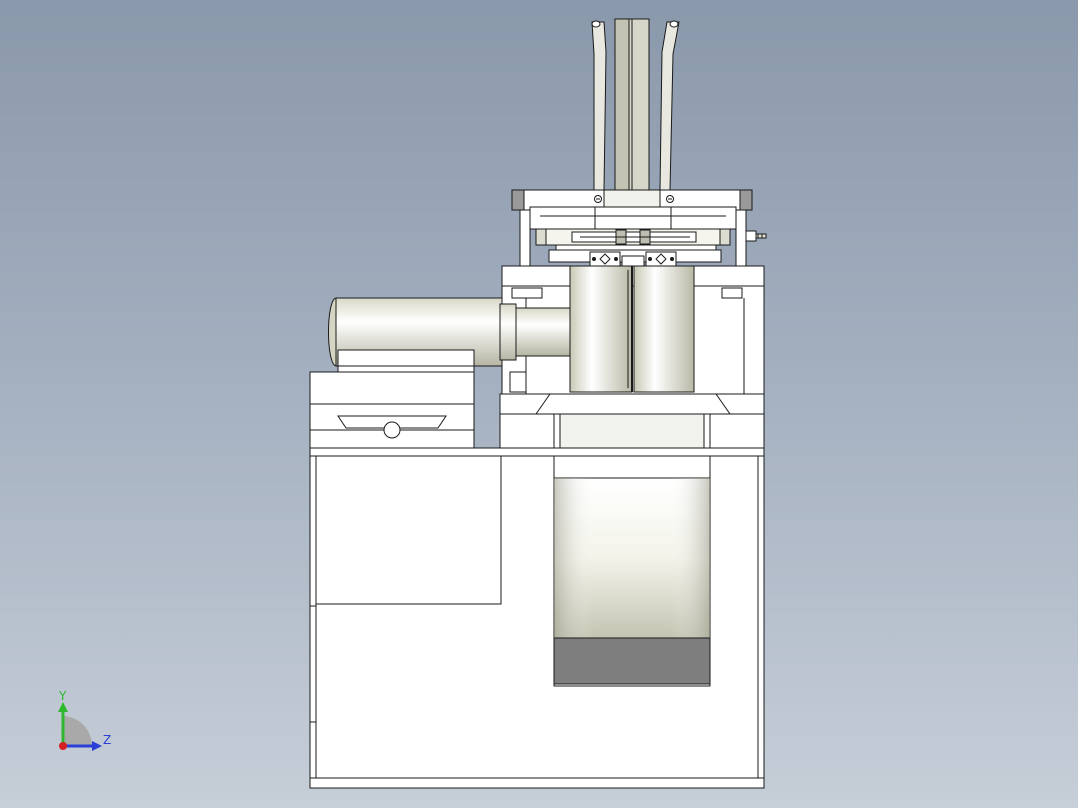 The image size is (1078, 808). Describe the element at coordinates (599, 105) in the screenshot. I see `left-tube` at that location.